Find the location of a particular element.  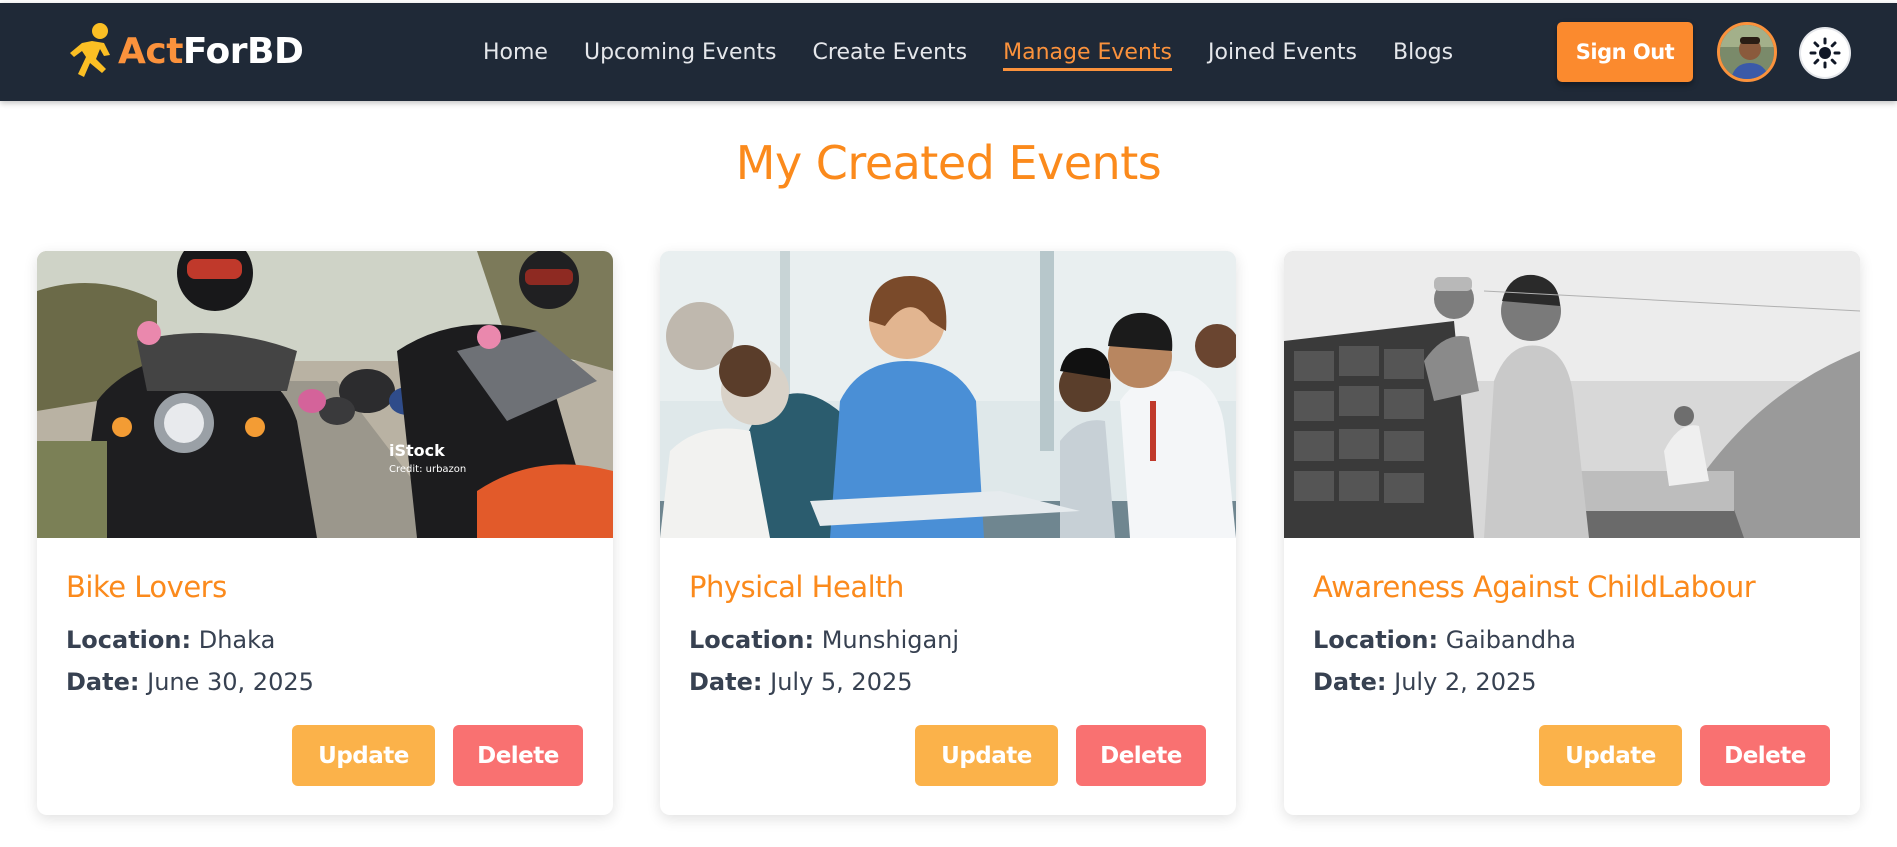

nav-create-events: Create Events is located at coordinates (890, 52).